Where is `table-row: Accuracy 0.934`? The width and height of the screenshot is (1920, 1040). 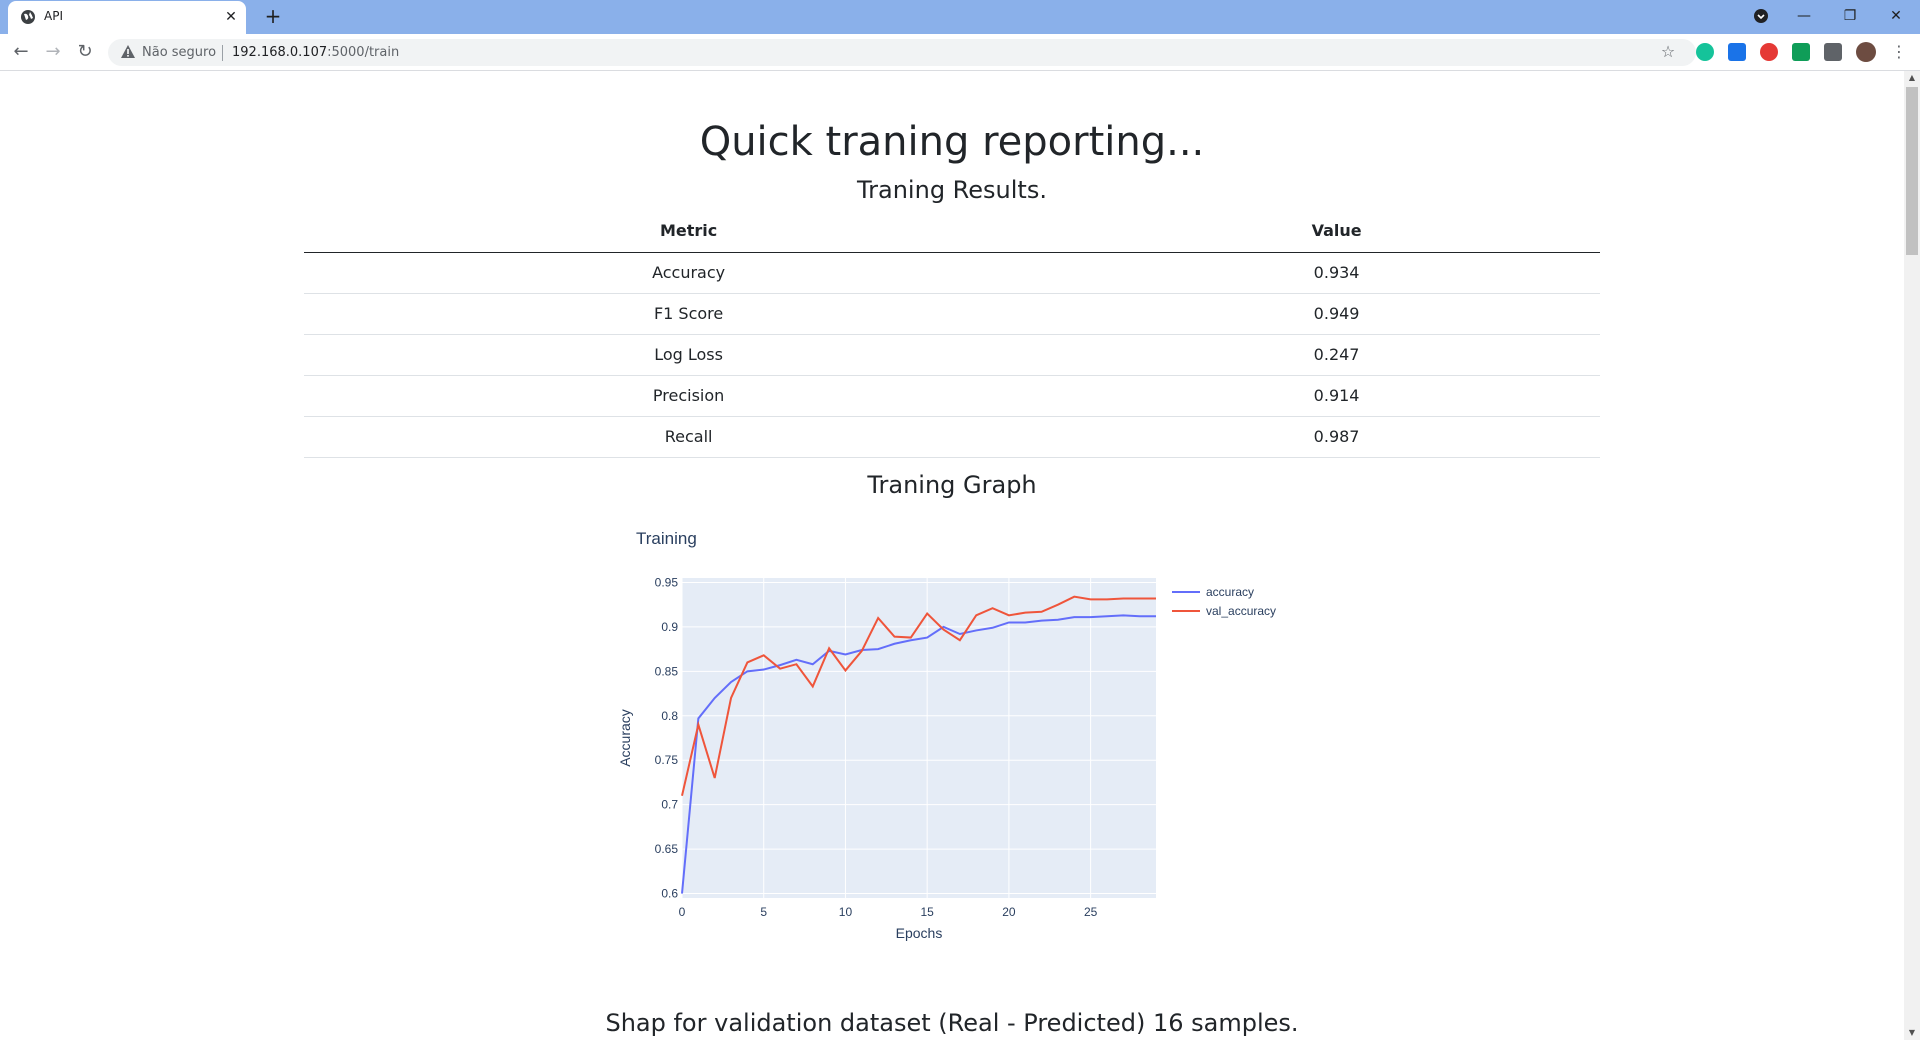
table-row: Accuracy 0.934 is located at coordinates (952, 273).